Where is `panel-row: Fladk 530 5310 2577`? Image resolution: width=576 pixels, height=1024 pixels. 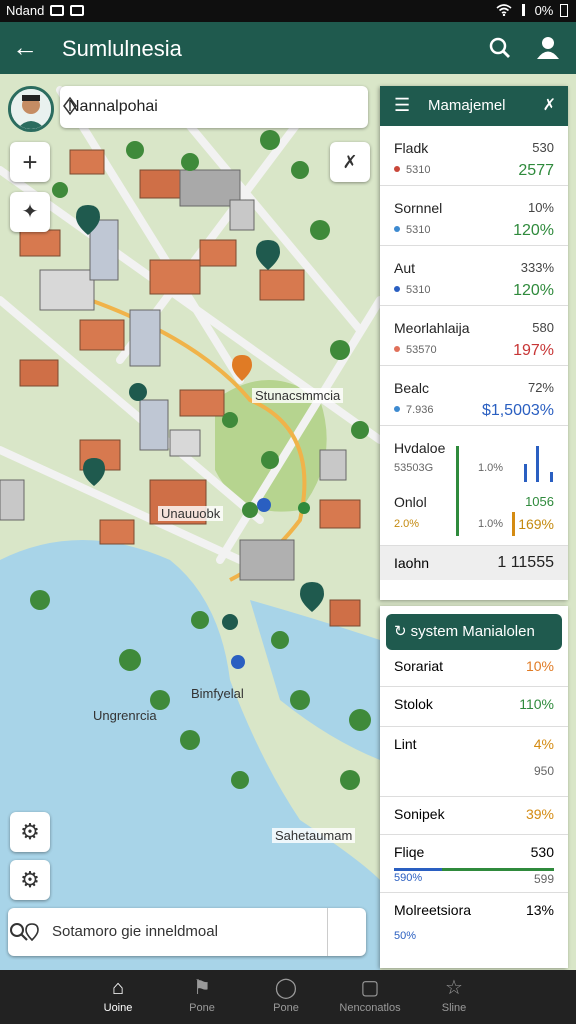
panel-row: Fladk 530 5310 2577 is located at coordinates (474, 156).